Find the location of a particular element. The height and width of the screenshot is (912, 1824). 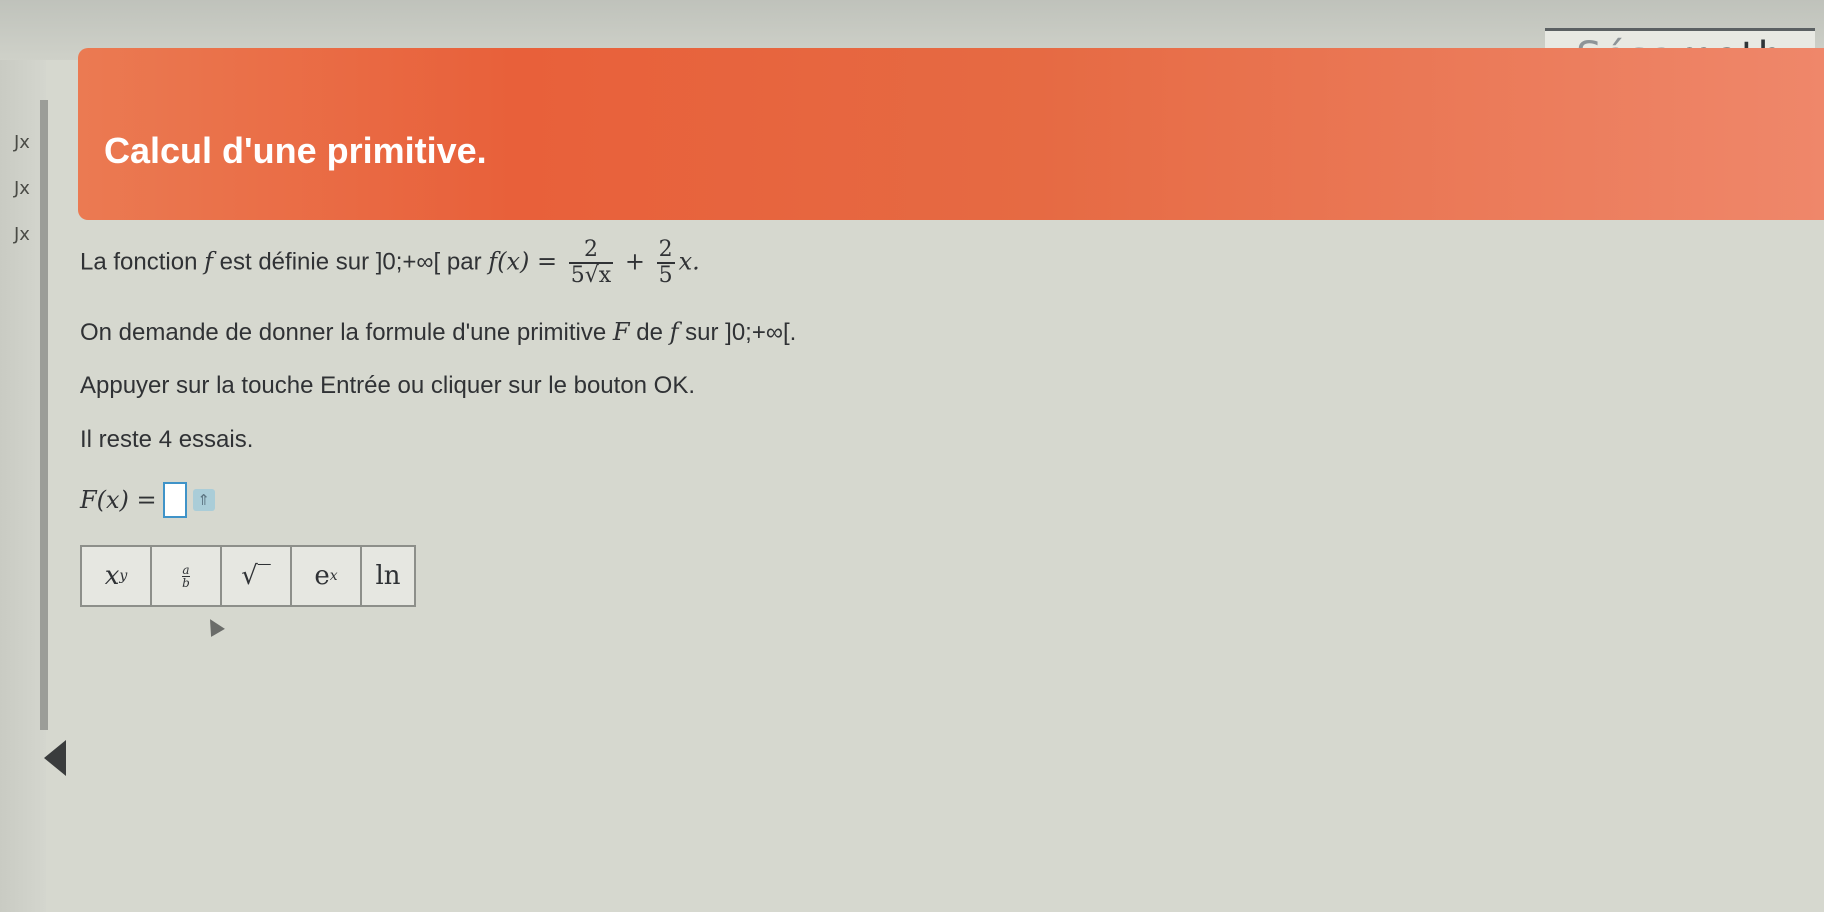

power-exponent: y is located at coordinates (123, 576).